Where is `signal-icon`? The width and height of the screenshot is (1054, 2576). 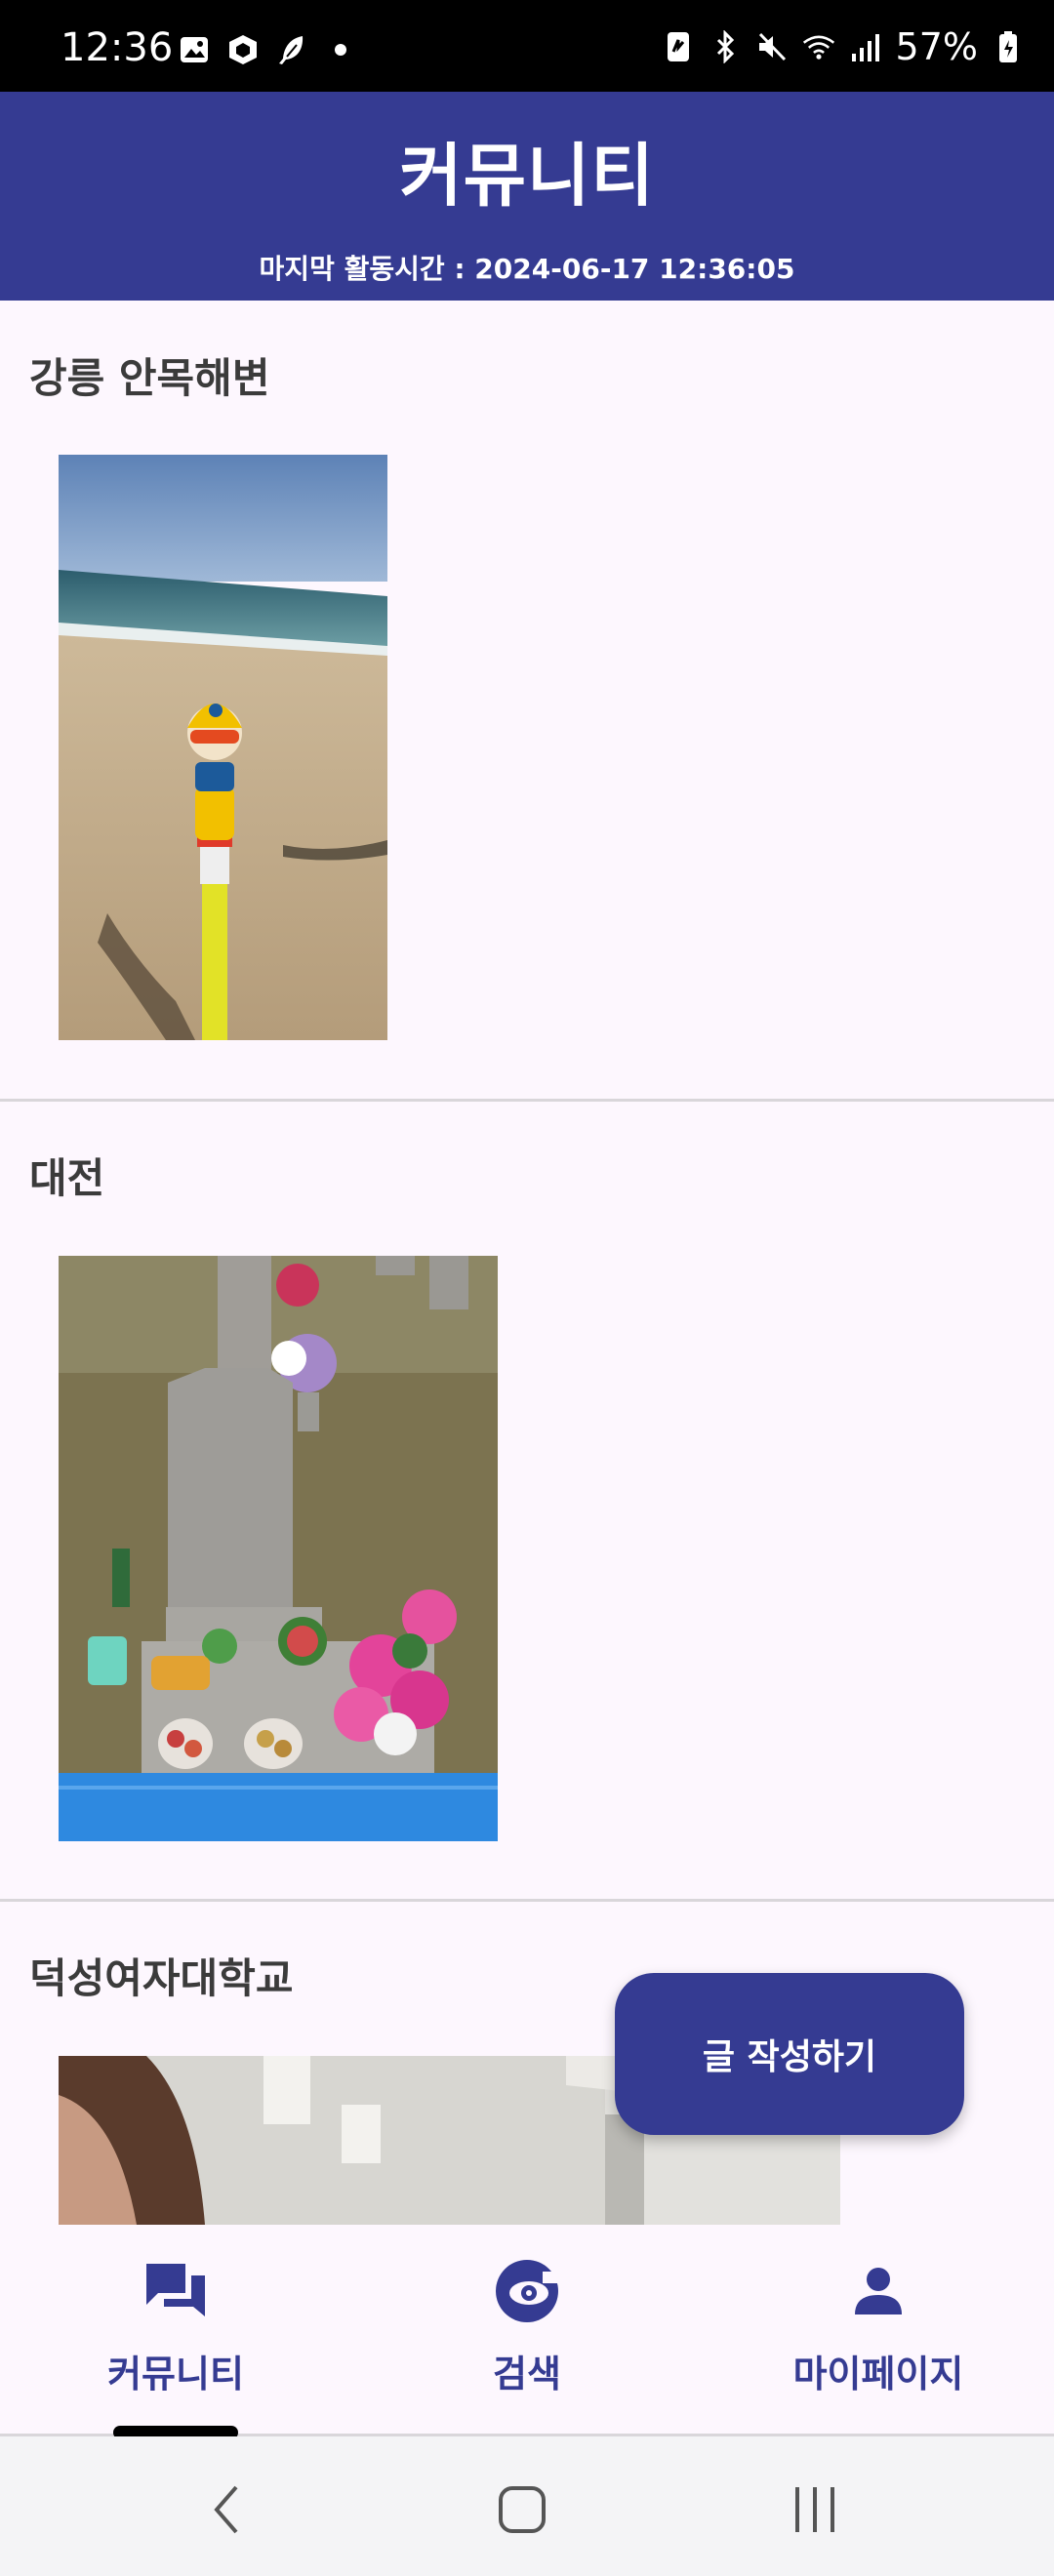 signal-icon is located at coordinates (866, 46).